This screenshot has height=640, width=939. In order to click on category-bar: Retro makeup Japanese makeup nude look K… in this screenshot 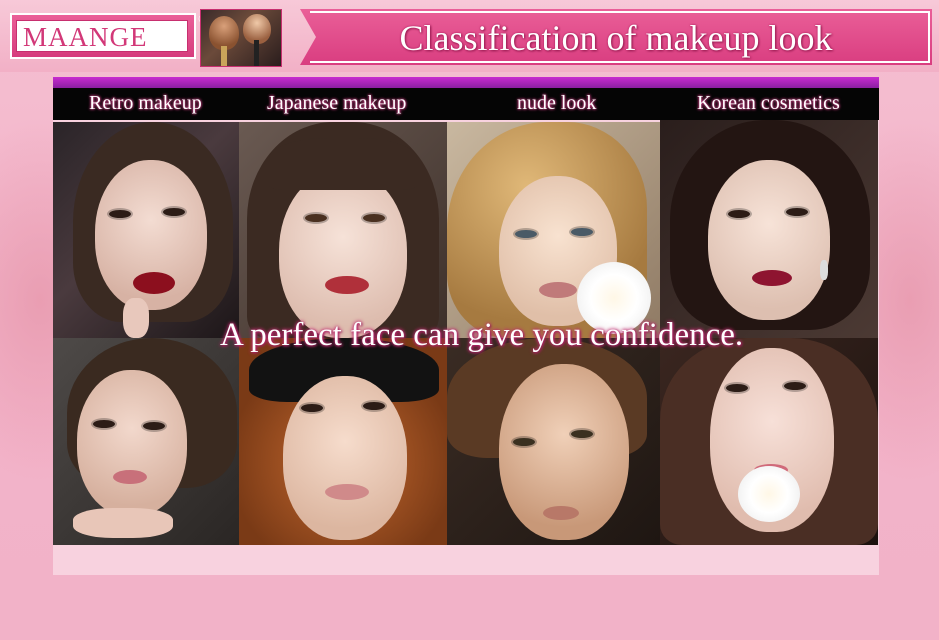, I will do `click(466, 104)`.